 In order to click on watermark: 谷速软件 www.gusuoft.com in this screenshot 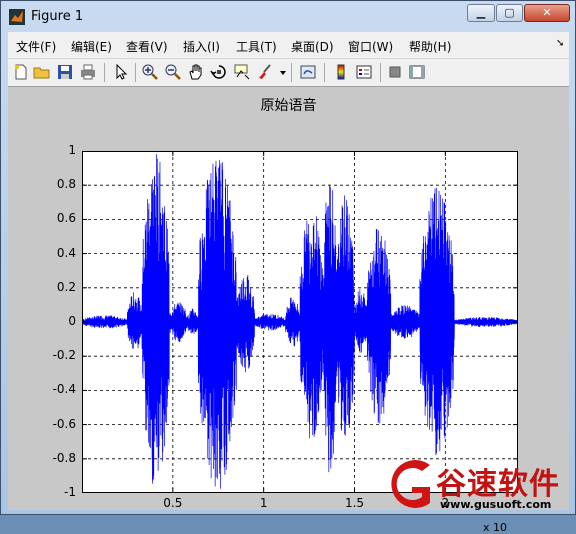, I will do `click(477, 485)`.